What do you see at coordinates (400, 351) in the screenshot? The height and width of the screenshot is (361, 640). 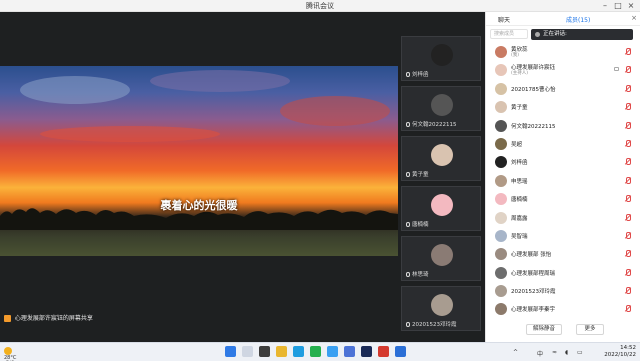 I see `tencent-meeting-icon` at bounding box center [400, 351].